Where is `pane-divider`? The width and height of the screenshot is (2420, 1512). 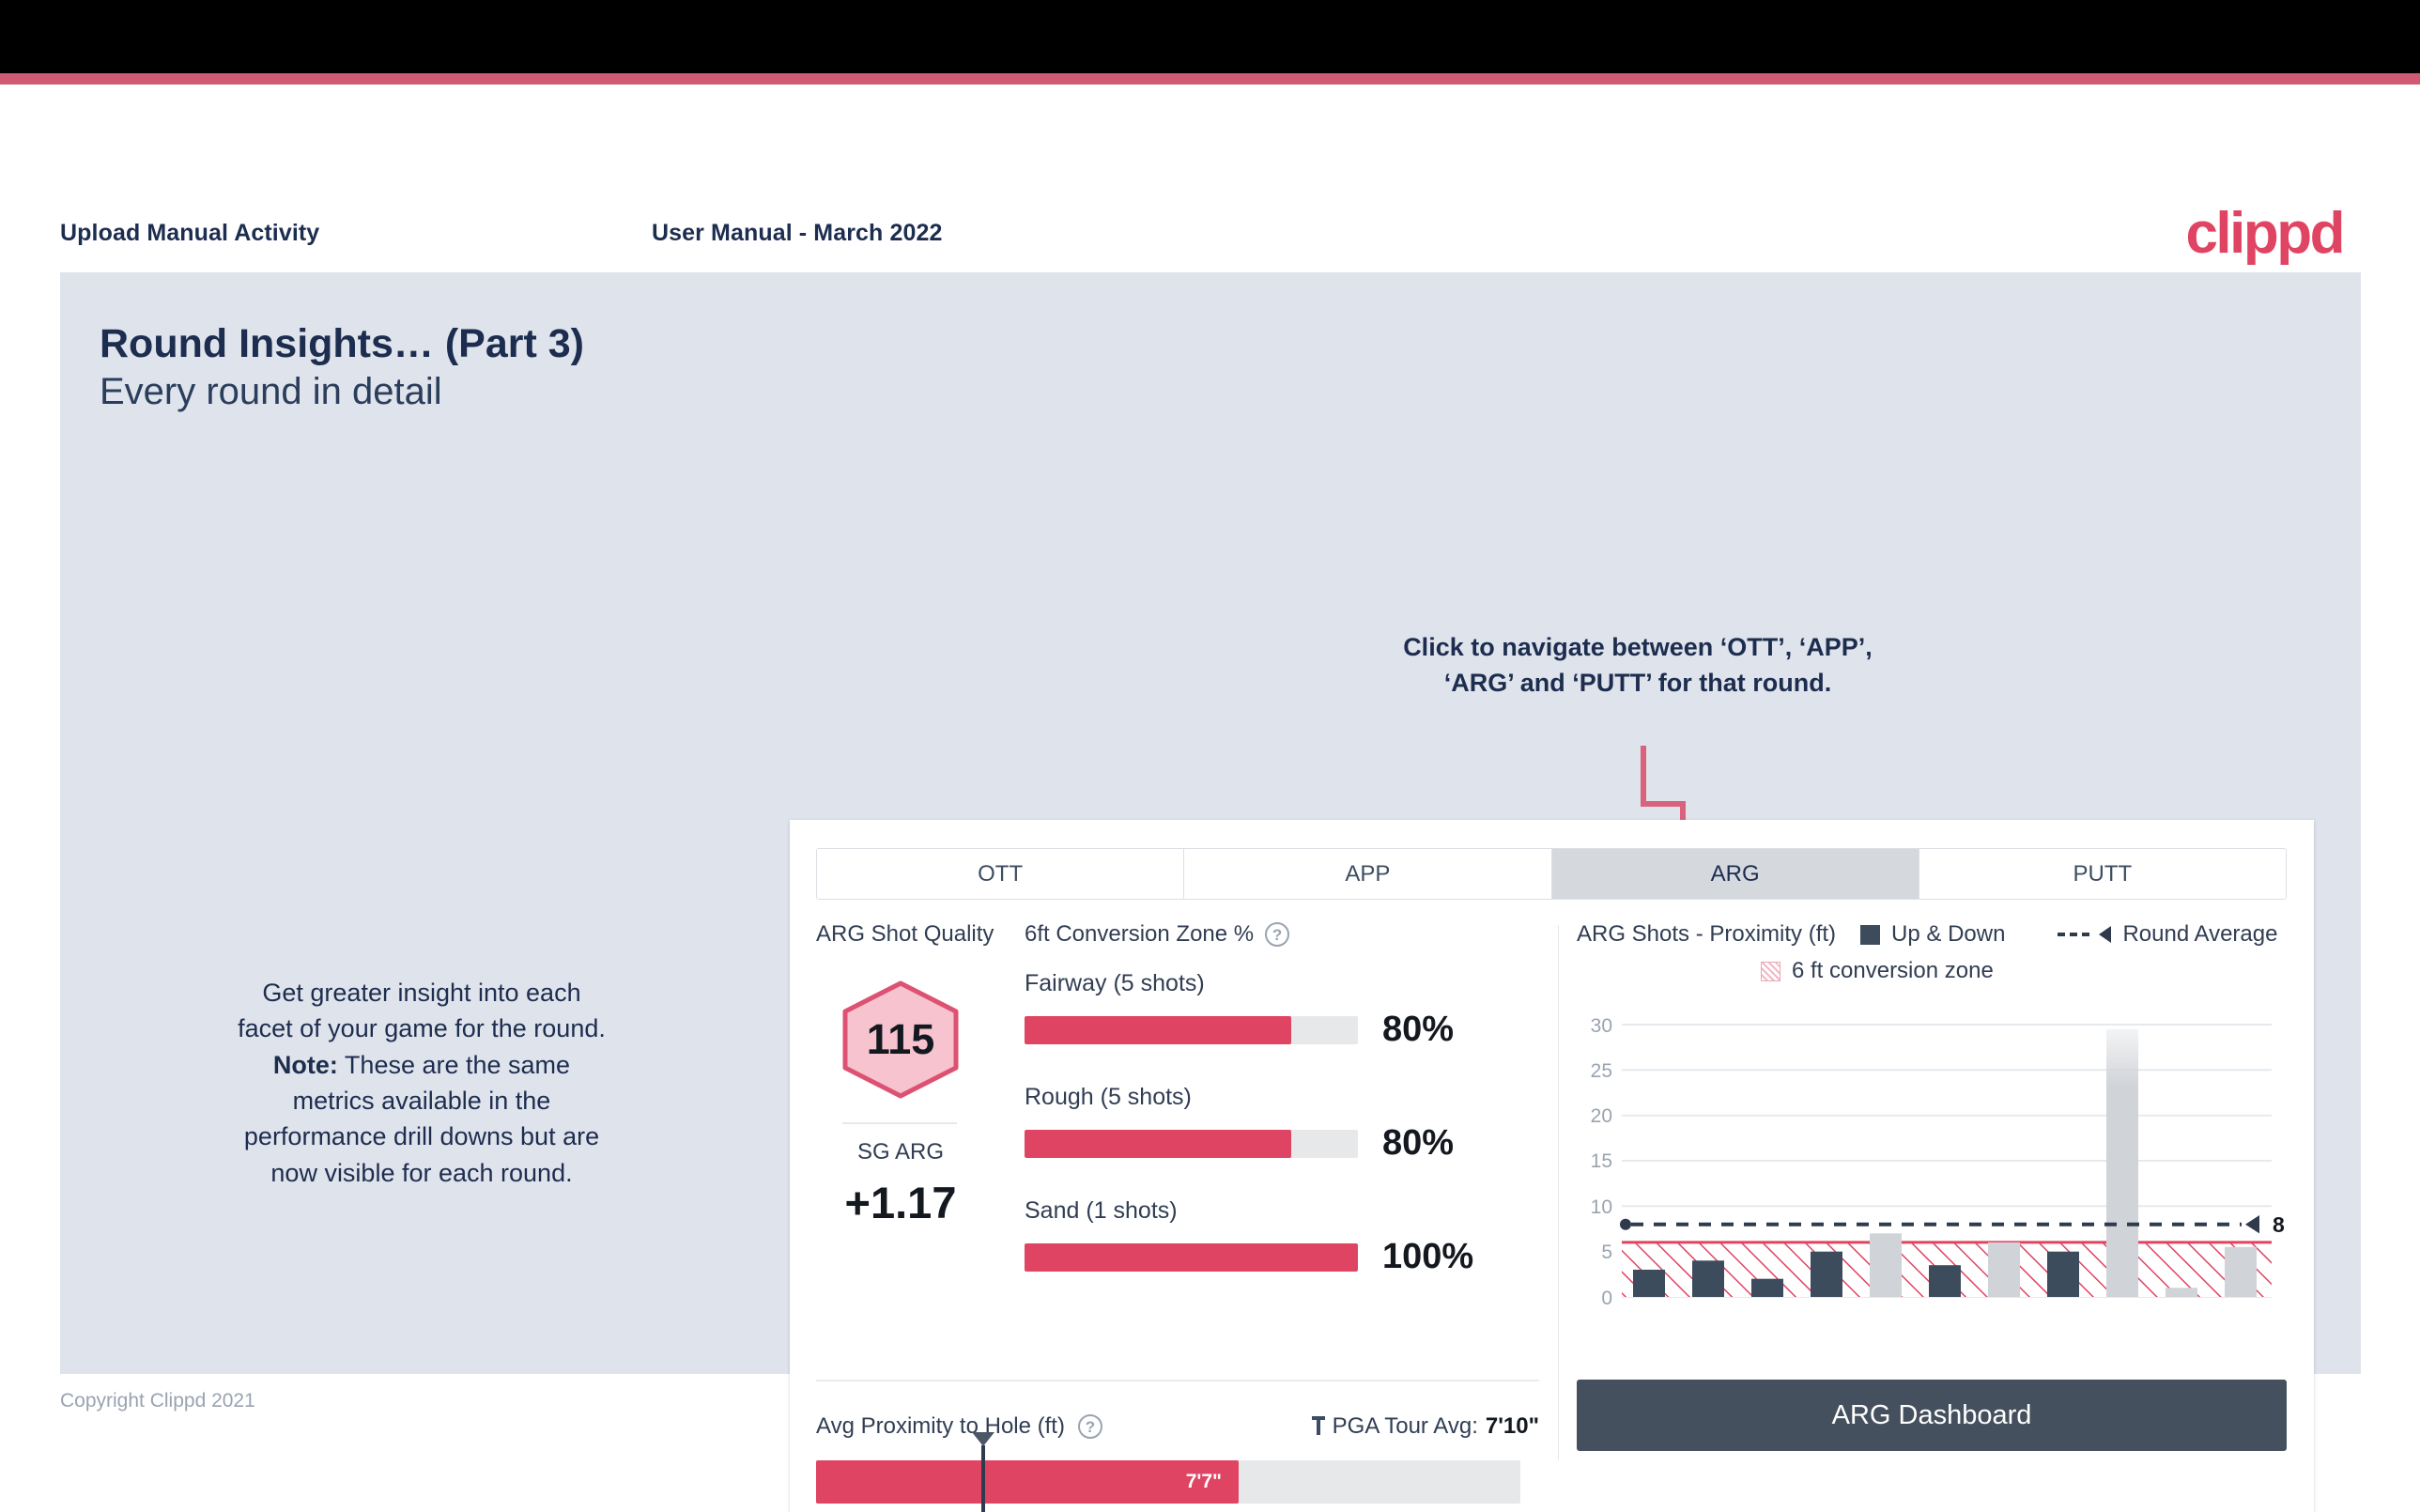 pane-divider is located at coordinates (1558, 1192).